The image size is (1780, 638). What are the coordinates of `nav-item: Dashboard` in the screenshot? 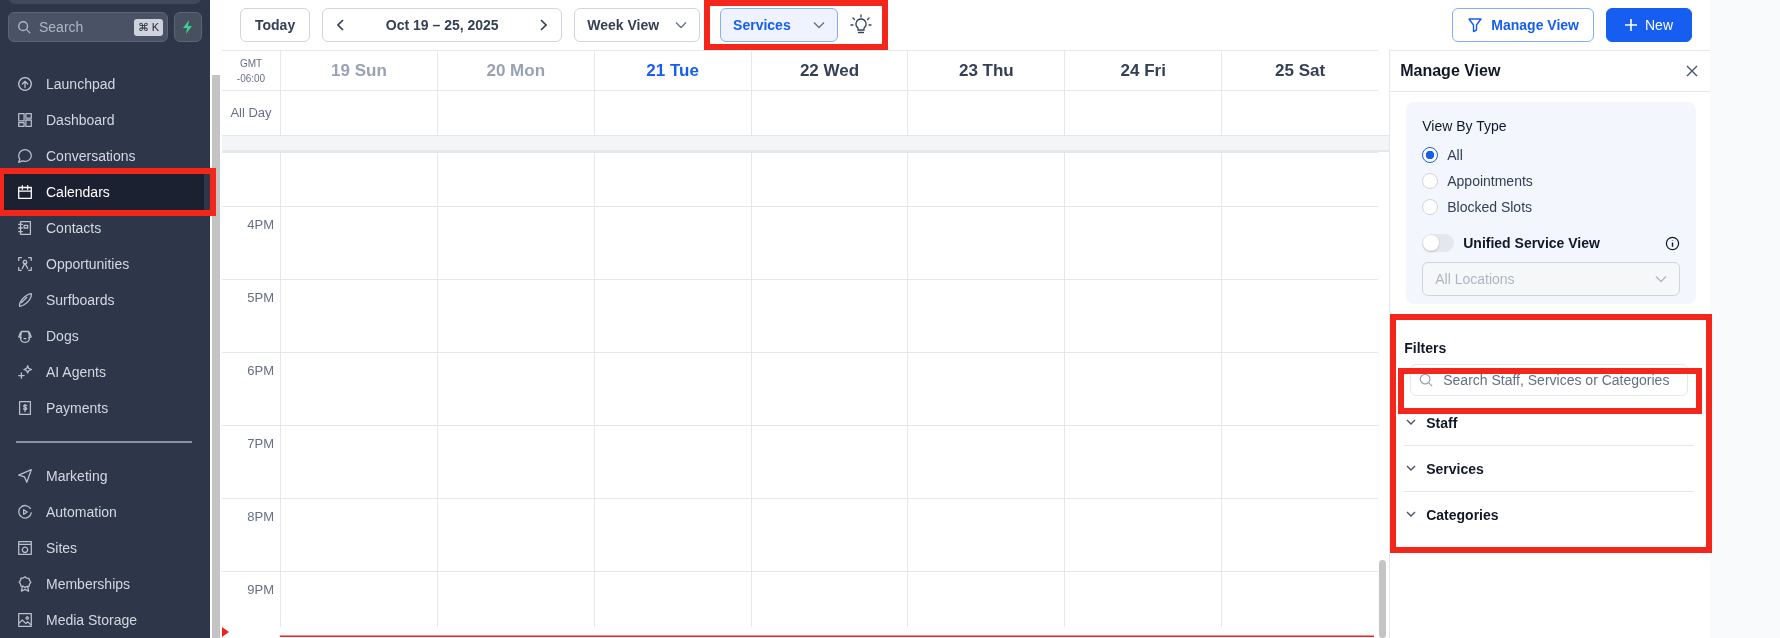 It's located at (105, 120).